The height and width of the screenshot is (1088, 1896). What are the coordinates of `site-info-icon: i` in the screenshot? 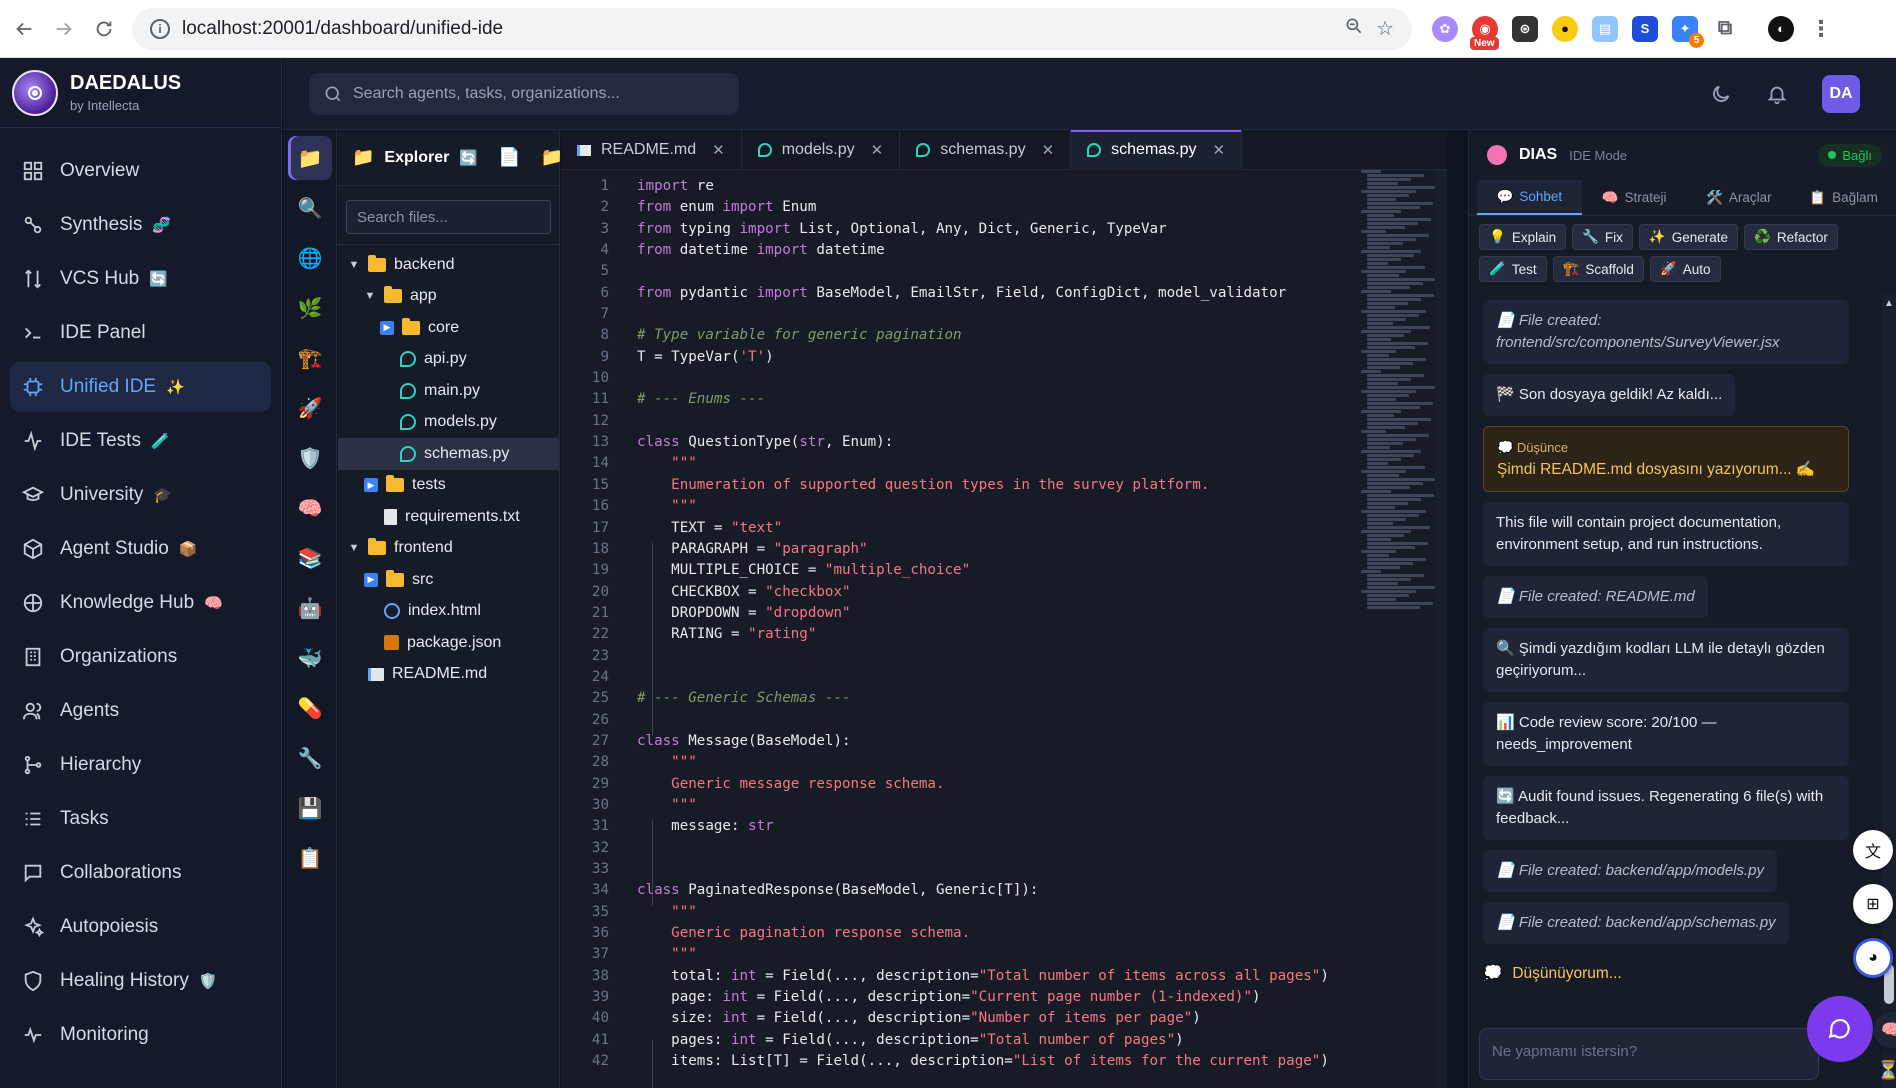 It's located at (160, 28).